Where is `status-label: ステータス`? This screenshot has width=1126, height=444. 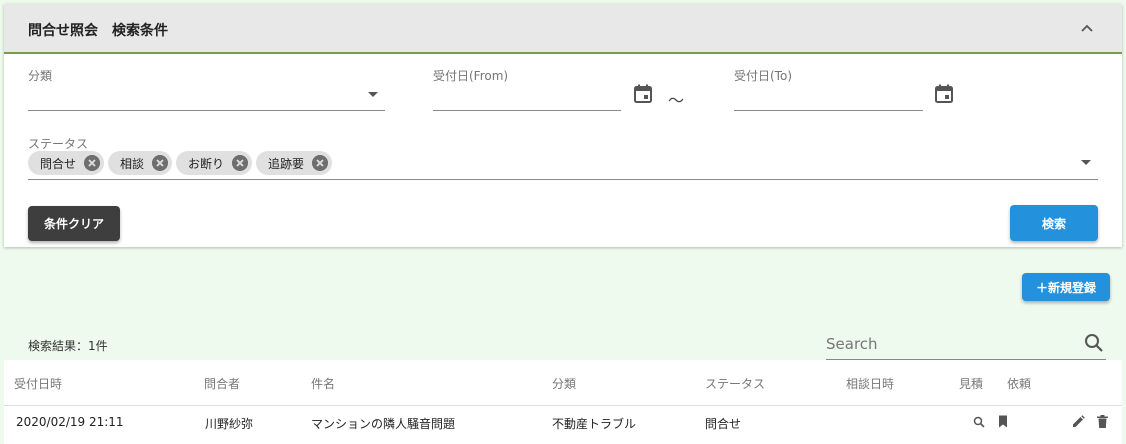
status-label: ステータス is located at coordinates (58, 144).